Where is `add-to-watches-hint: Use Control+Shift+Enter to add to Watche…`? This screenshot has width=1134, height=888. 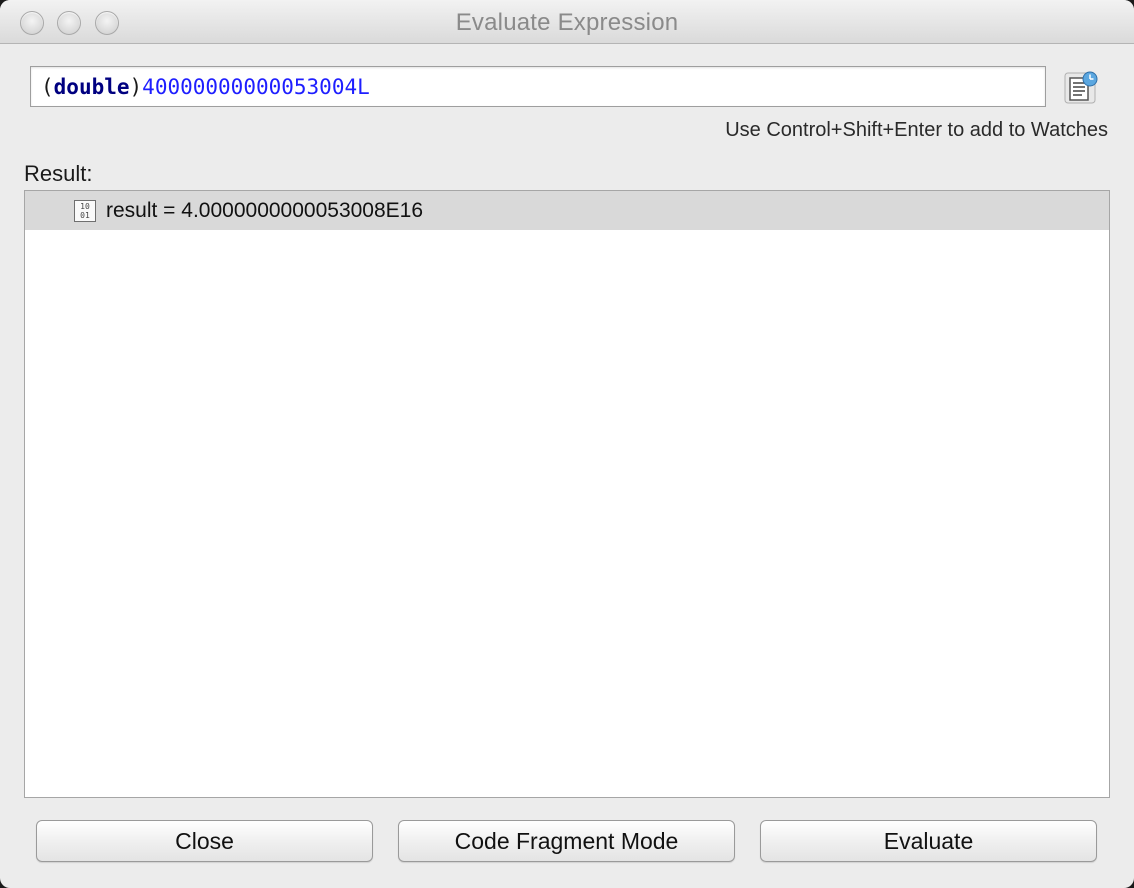
add-to-watches-hint: Use Control+Shift+Enter to add to Watche… is located at coordinates (916, 130).